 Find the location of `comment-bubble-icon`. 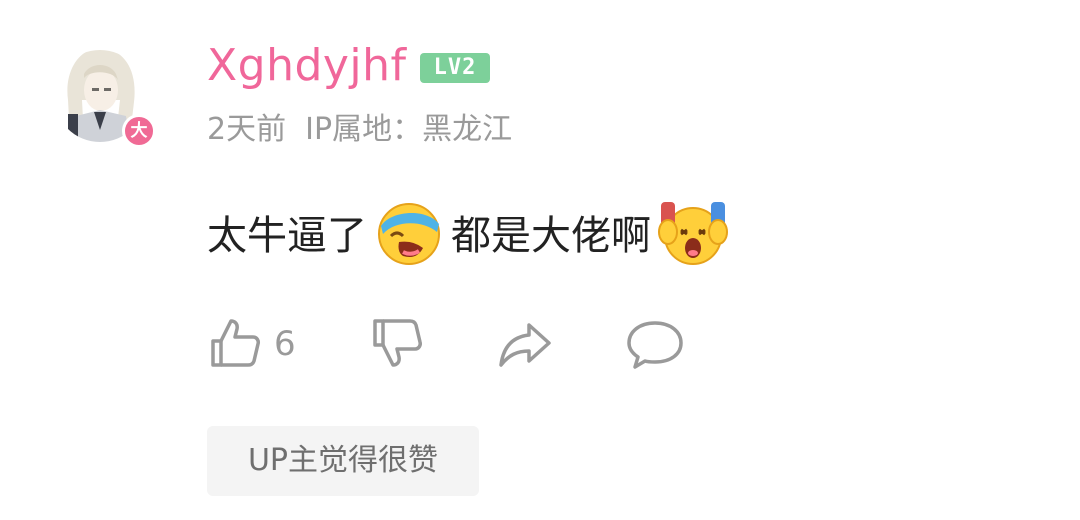

comment-bubble-icon is located at coordinates (655, 345).